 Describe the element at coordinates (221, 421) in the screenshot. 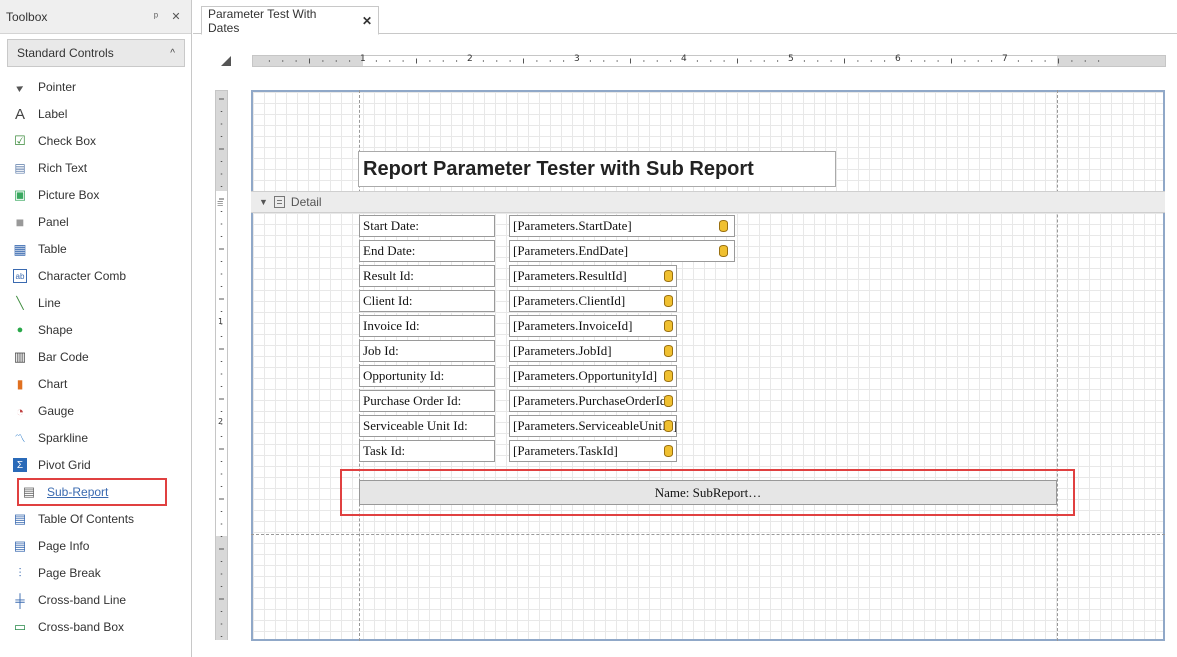

I see `vruler-number: 2` at that location.